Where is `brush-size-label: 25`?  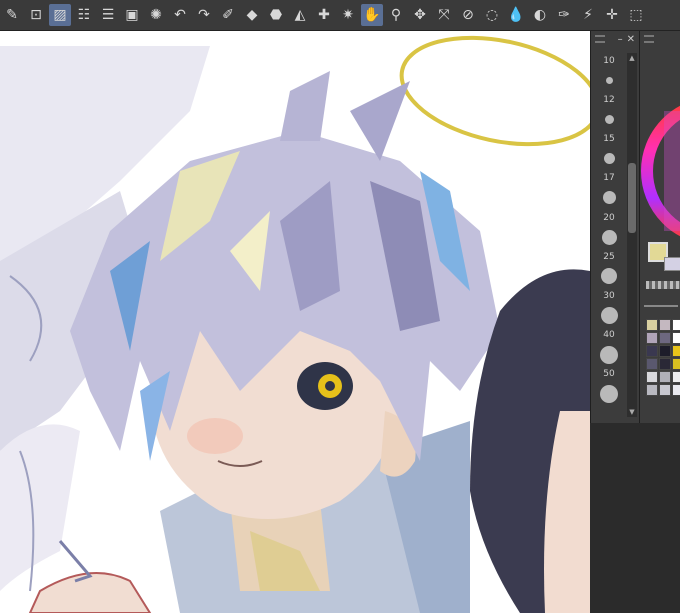
brush-size-label: 25 is located at coordinates (609, 256).